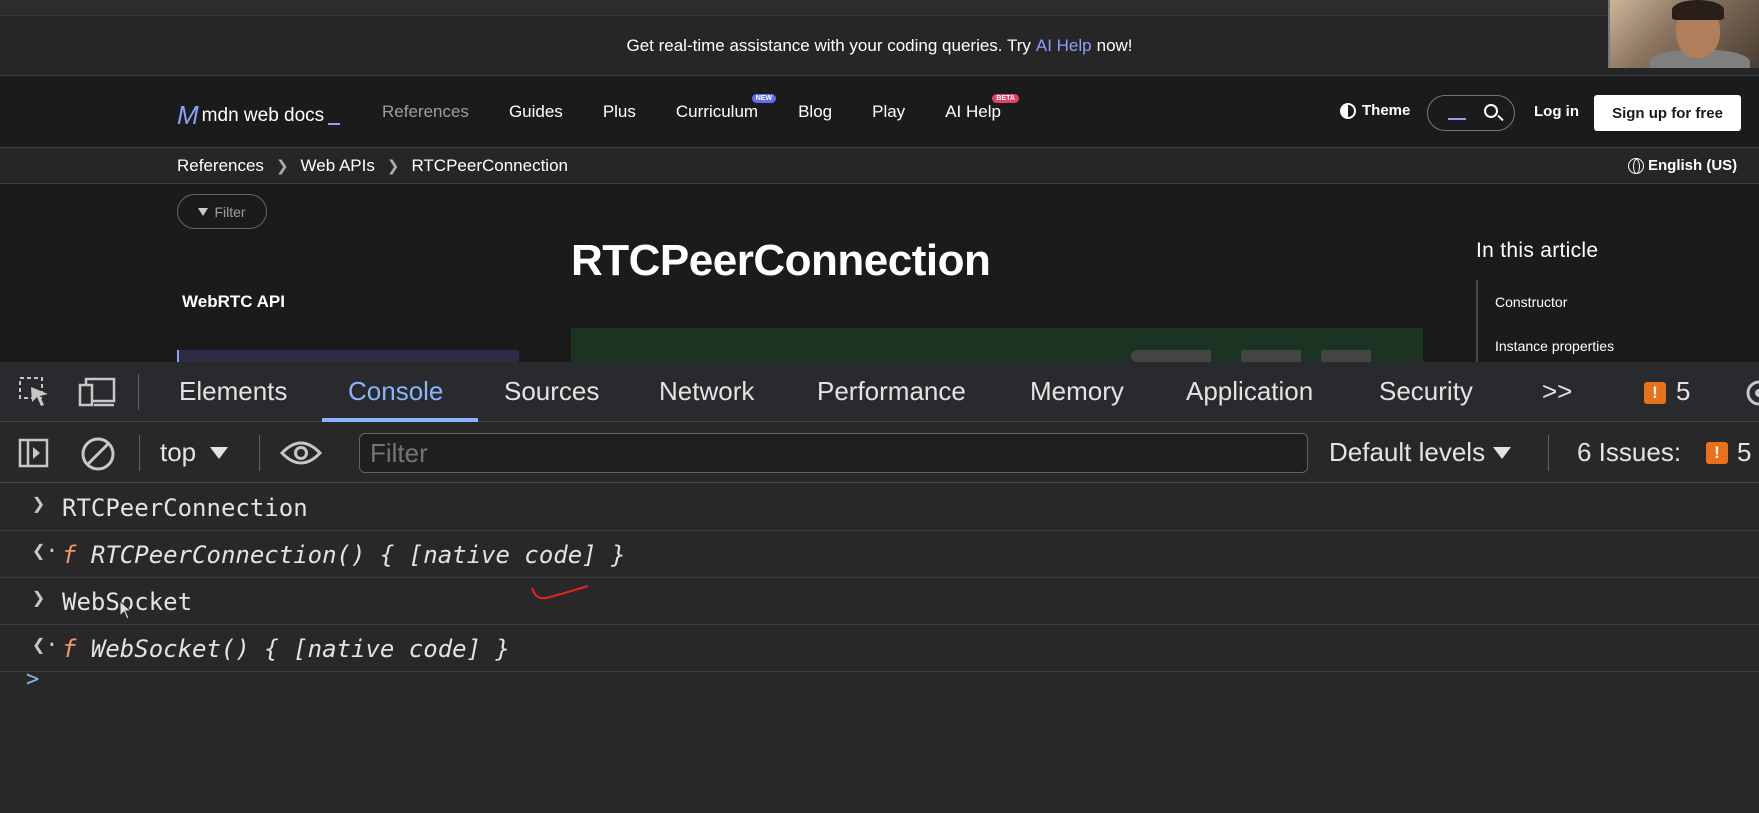 The height and width of the screenshot is (813, 1759). I want to click on issues-counter-count: 5, so click(1744, 452).